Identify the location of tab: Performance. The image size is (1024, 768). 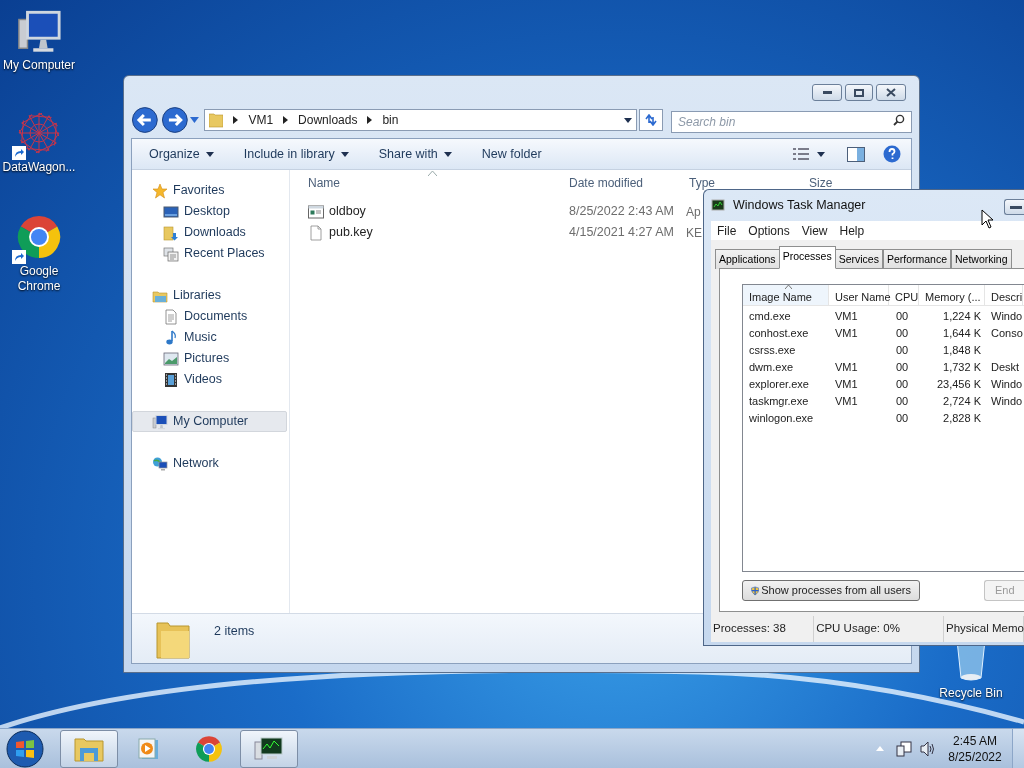
(917, 259).